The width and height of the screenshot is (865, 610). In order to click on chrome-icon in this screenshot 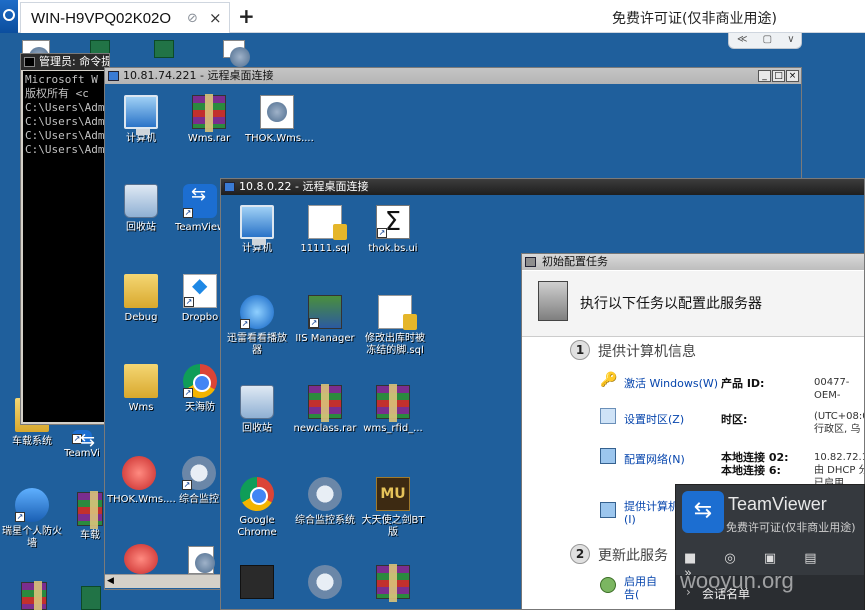, I will do `click(257, 494)`.